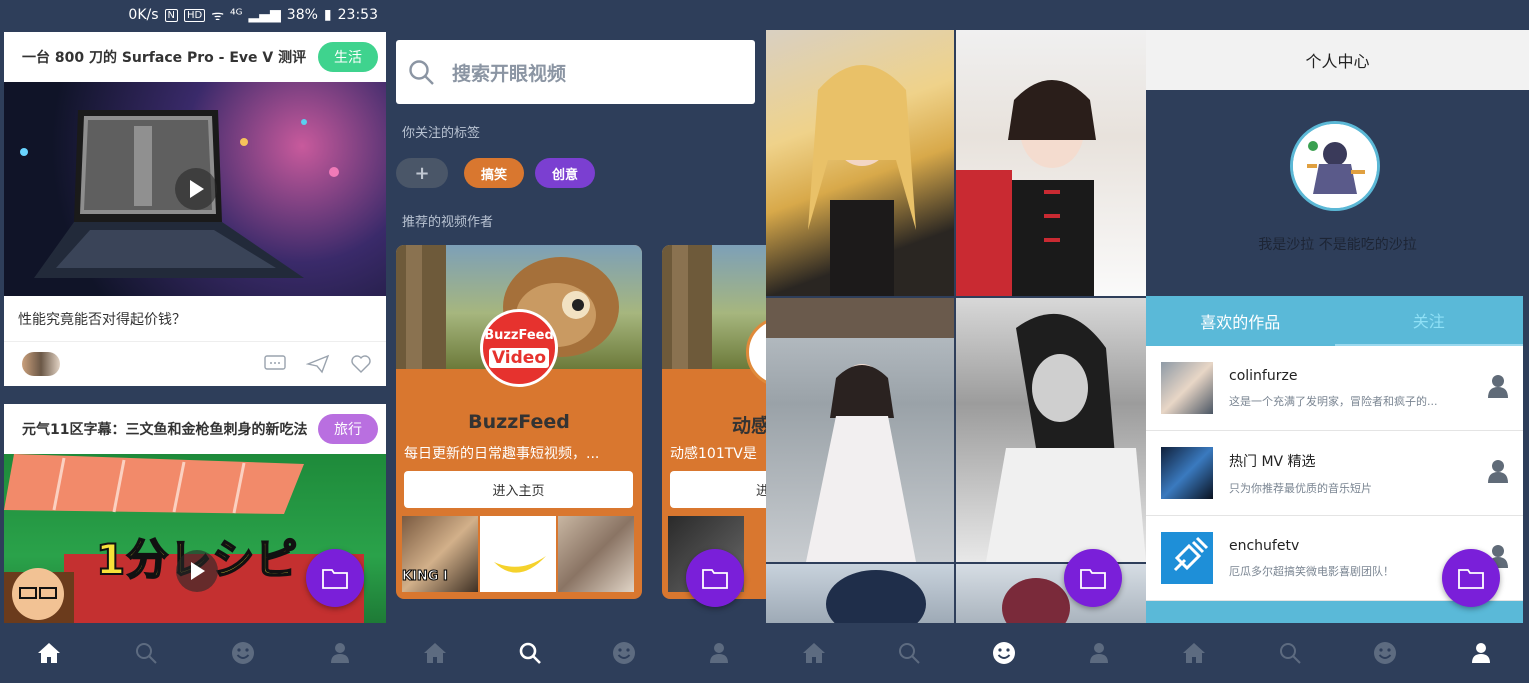 This screenshot has width=1529, height=689. Describe the element at coordinates (171, 15) in the screenshot. I see `nfc-icon: N` at that location.